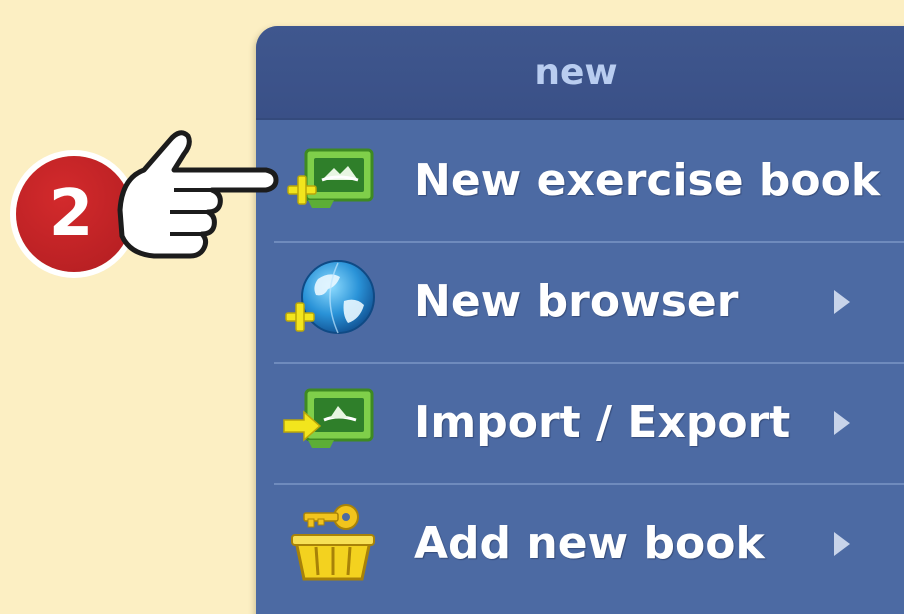 This screenshot has height=614, width=904. Describe the element at coordinates (602, 422) in the screenshot. I see `menu-item-label: Import / Export` at that location.